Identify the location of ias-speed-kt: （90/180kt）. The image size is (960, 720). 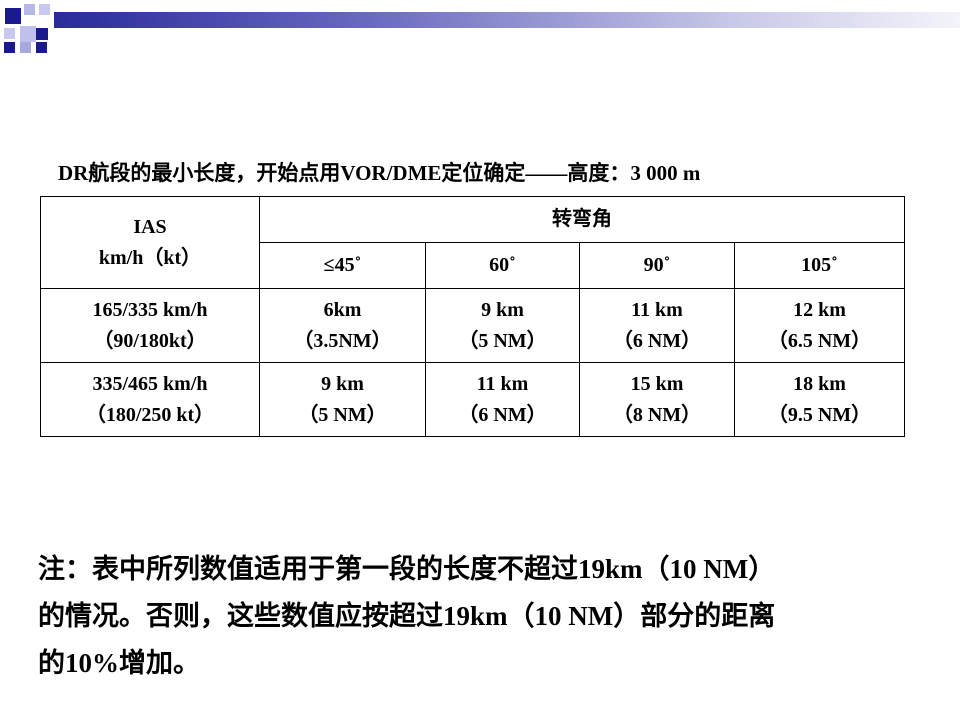
(150, 340).